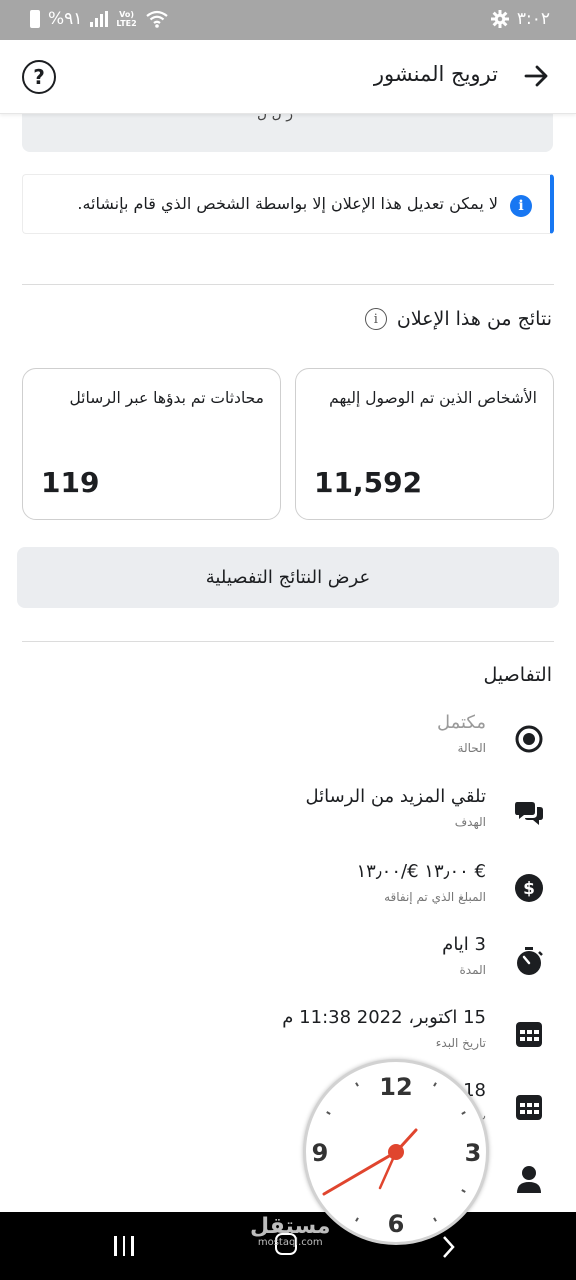 The width and height of the screenshot is (576, 1280). I want to click on detail-label: المبلغ الذي تم إنفاقه, so click(435, 897).